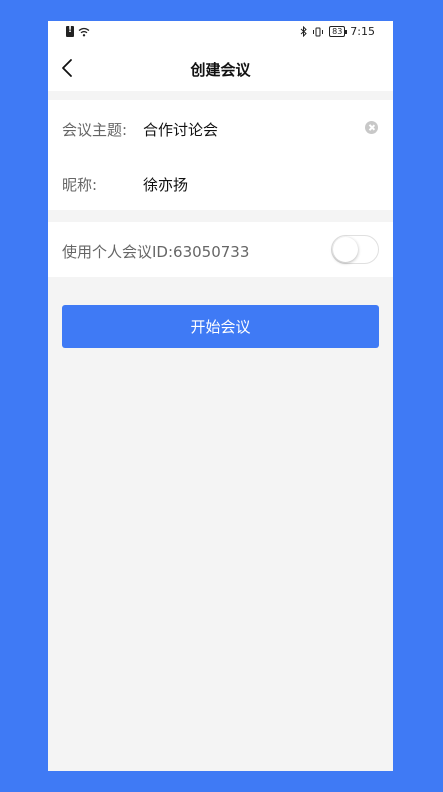 The width and height of the screenshot is (443, 792). I want to click on personal-meeting-row: 使用个人会议ID:63050733, so click(220, 249).